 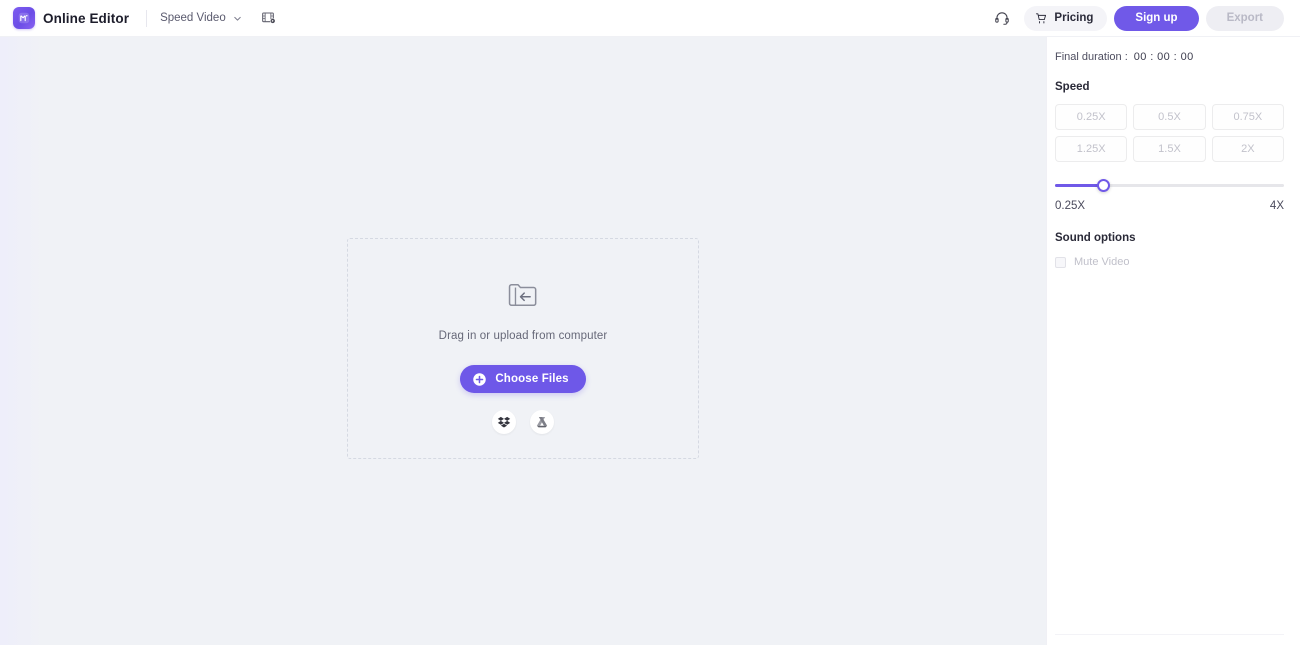 I want to click on speed-slider, so click(x=1169, y=186).